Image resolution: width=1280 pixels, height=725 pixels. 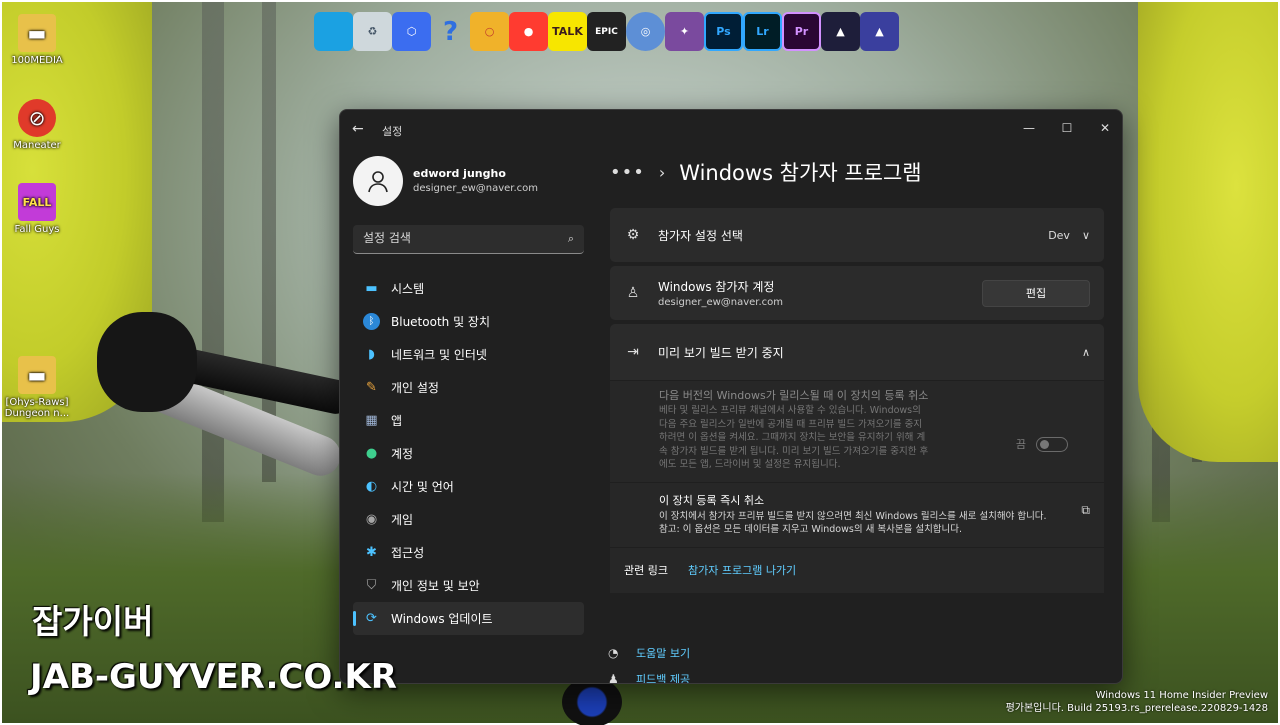 I want to click on globe-icon: ◎, so click(x=645, y=31).